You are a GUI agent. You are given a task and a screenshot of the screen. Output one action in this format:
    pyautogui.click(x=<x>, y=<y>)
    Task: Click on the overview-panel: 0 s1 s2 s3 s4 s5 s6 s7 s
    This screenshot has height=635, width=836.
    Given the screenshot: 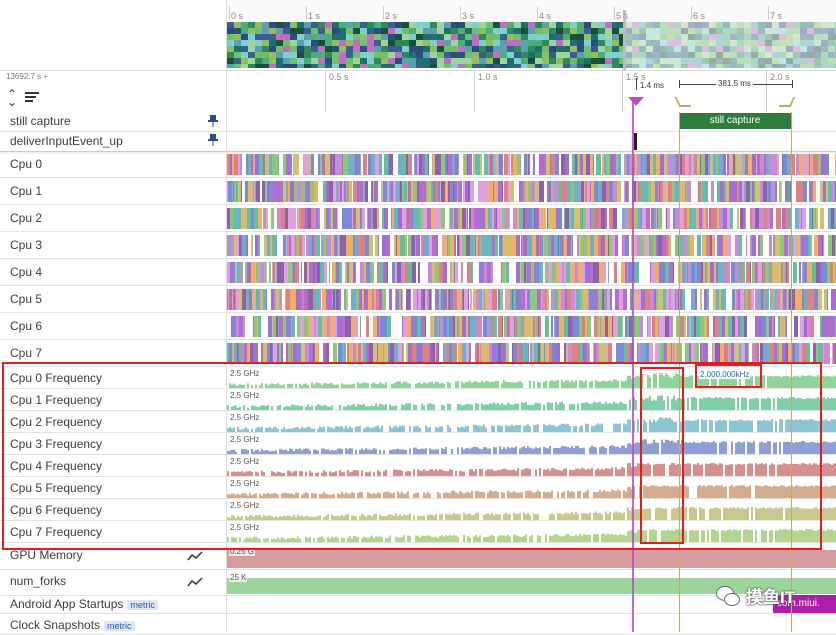 What is the action you would take?
    pyautogui.click(x=418, y=35)
    